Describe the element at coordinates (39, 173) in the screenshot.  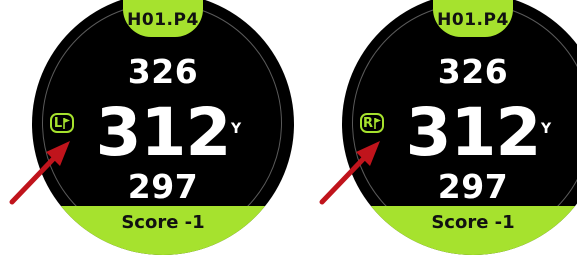
I see `pointer-arrow-left` at that location.